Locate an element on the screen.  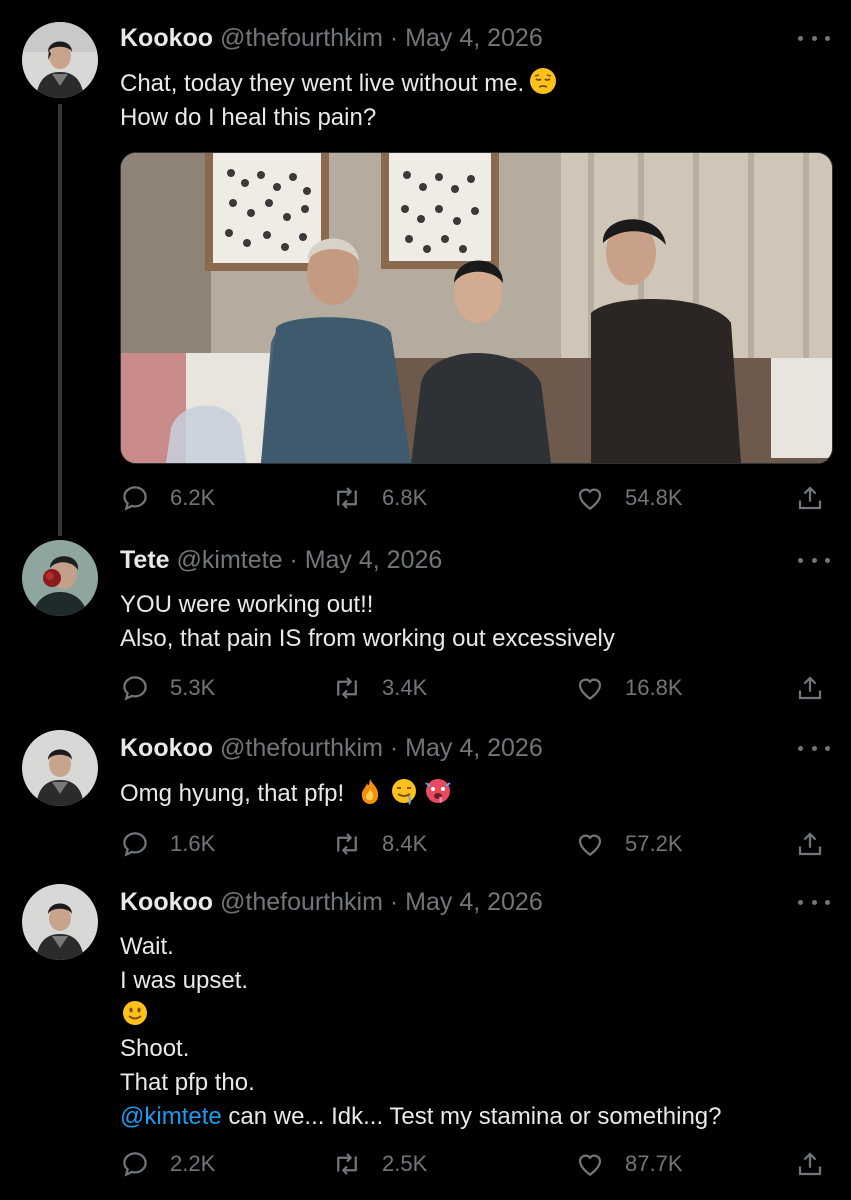
display-name: Tete is located at coordinates (145, 560).